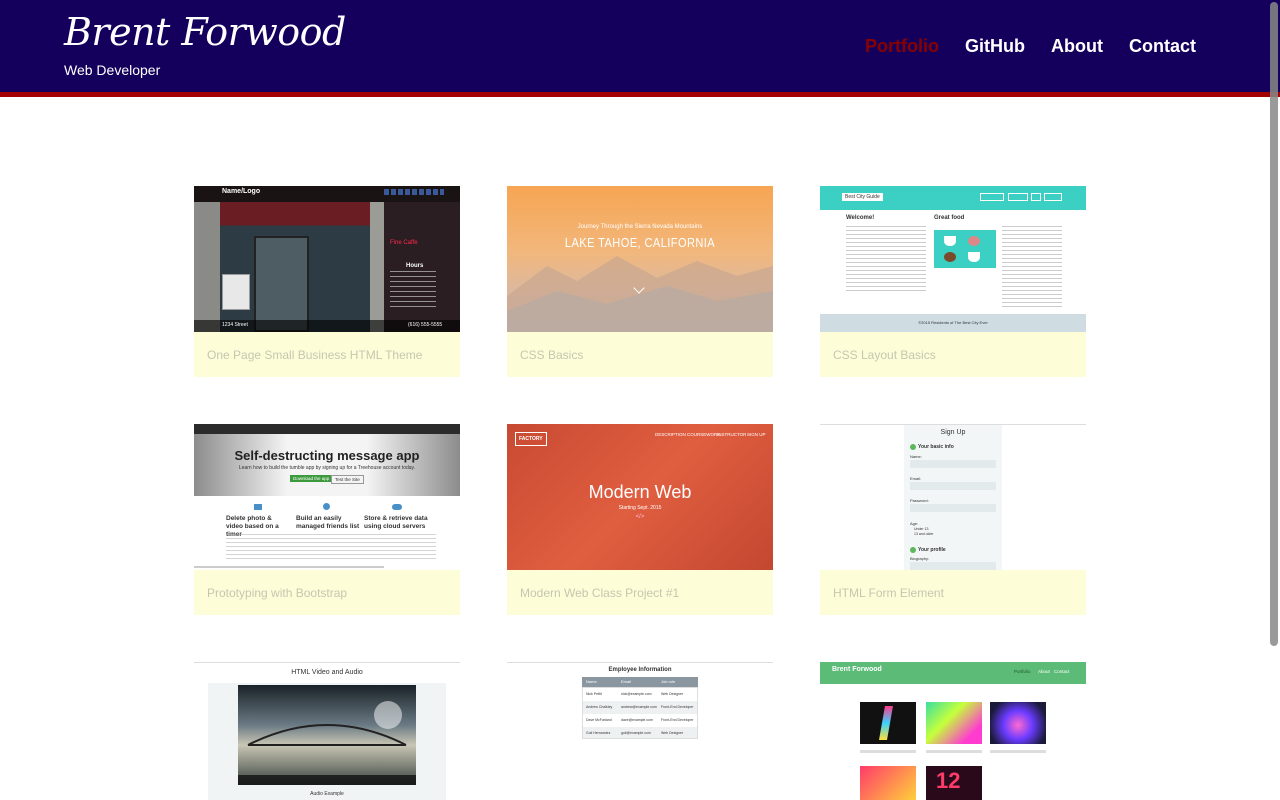  What do you see at coordinates (639, 707) in the screenshot?
I see `table-cell: andrew@example.com` at bounding box center [639, 707].